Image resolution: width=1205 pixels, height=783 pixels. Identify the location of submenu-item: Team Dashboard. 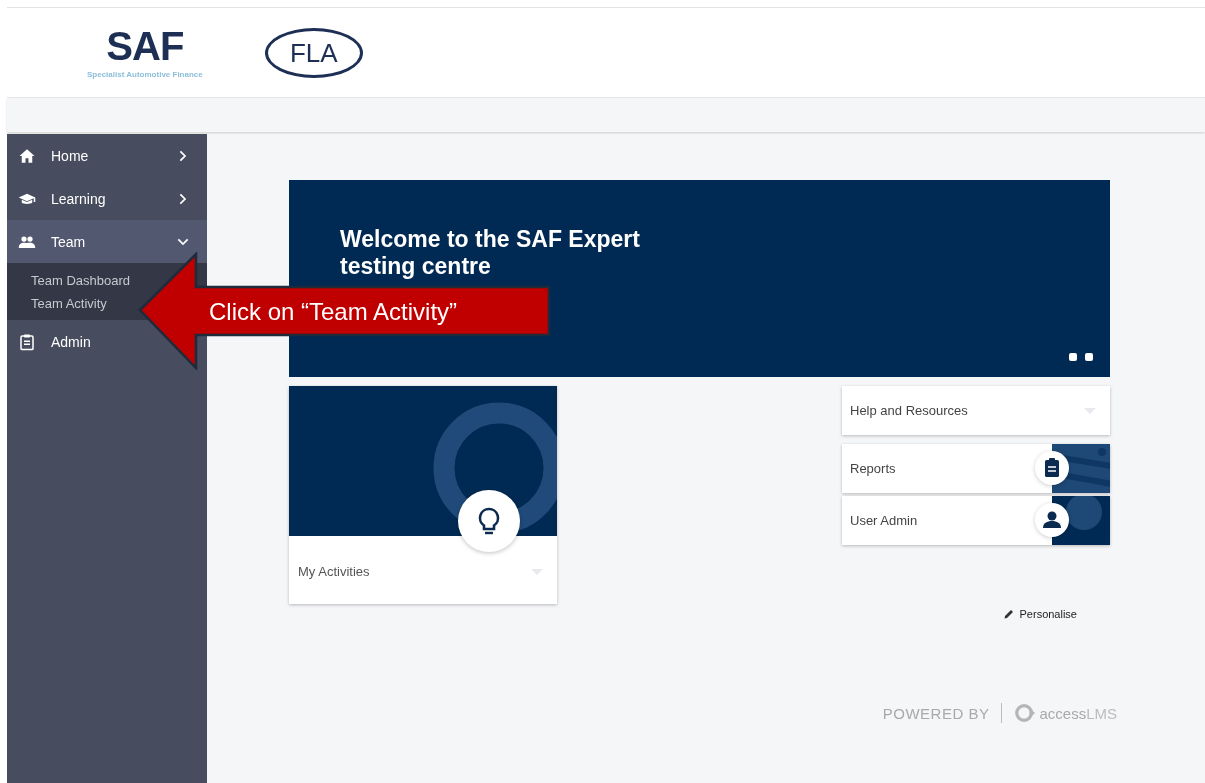
(68, 280).